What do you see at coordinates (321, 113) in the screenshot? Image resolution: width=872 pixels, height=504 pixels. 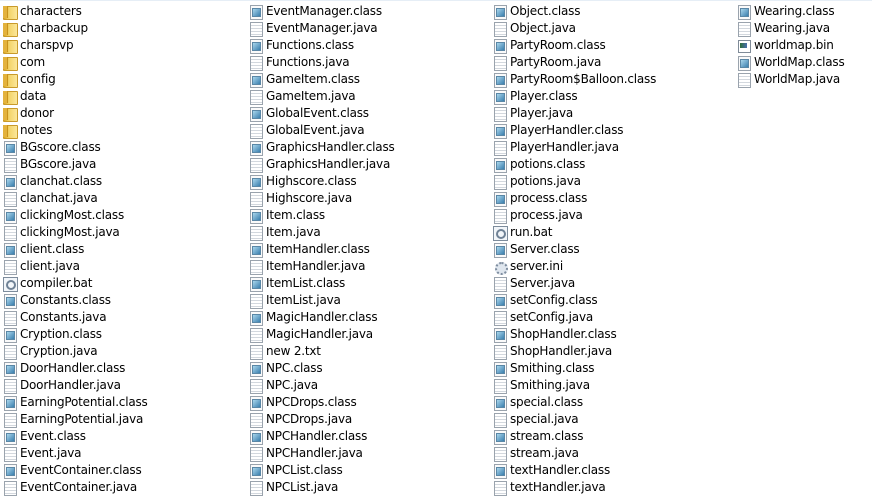 I see `file-item: GlobalEvent.class` at bounding box center [321, 113].